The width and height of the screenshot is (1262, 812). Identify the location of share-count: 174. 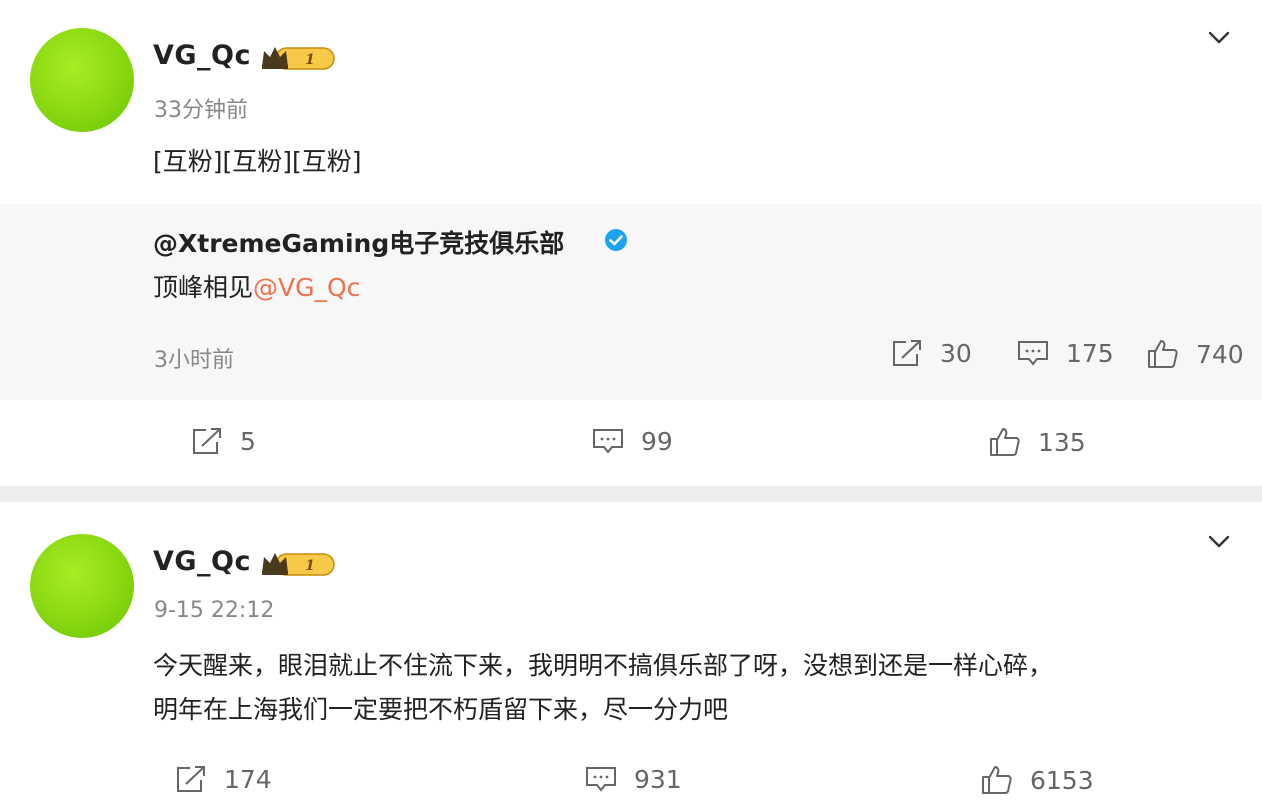
(248, 779).